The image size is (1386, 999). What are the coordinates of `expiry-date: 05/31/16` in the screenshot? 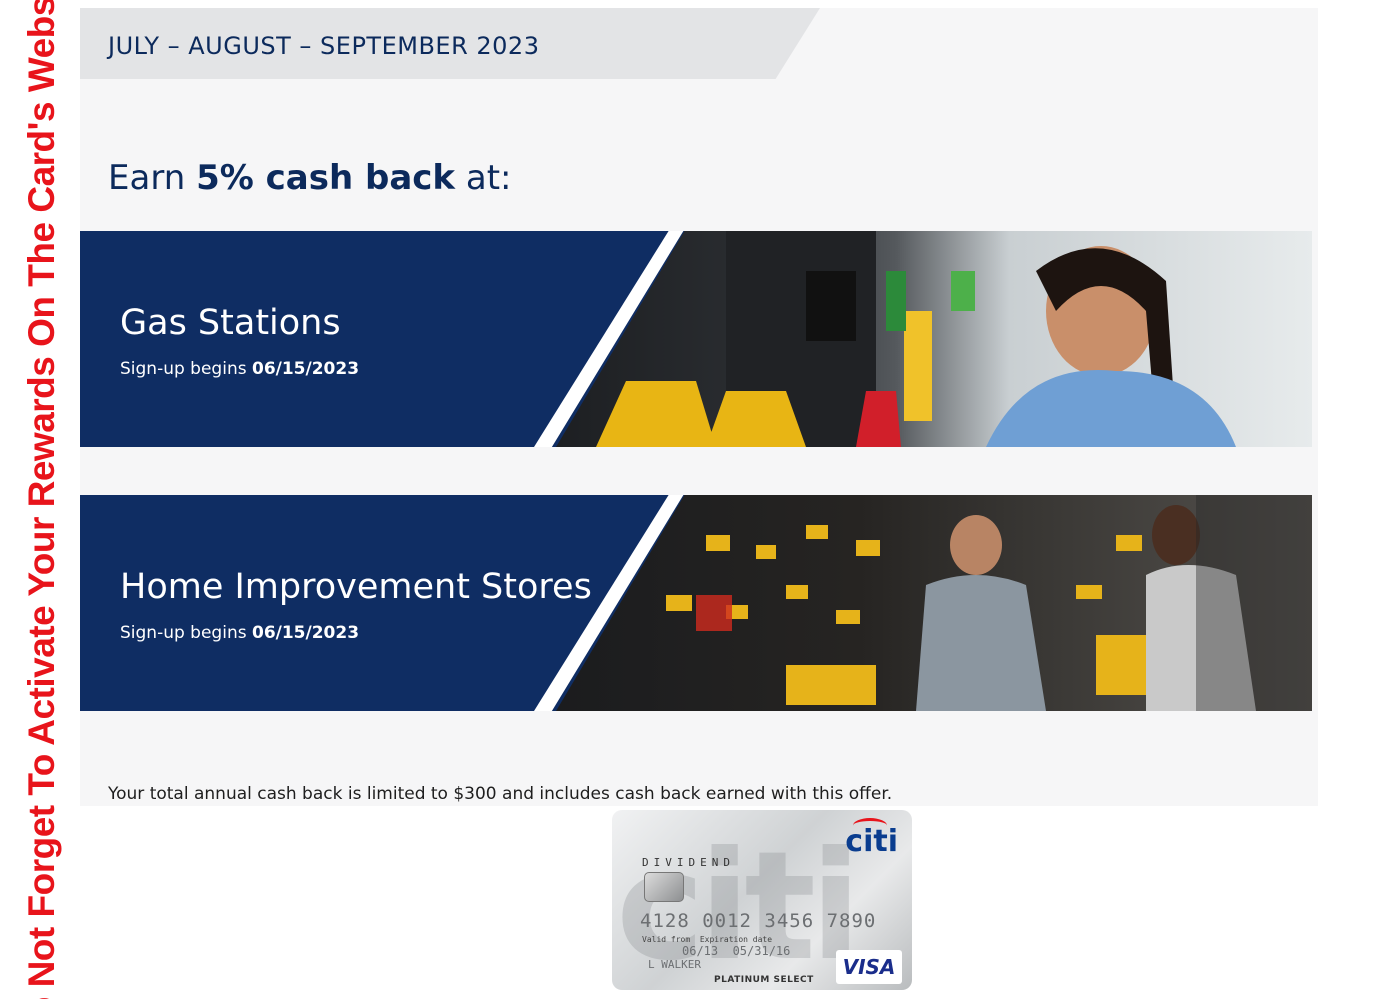 It's located at (761, 951).